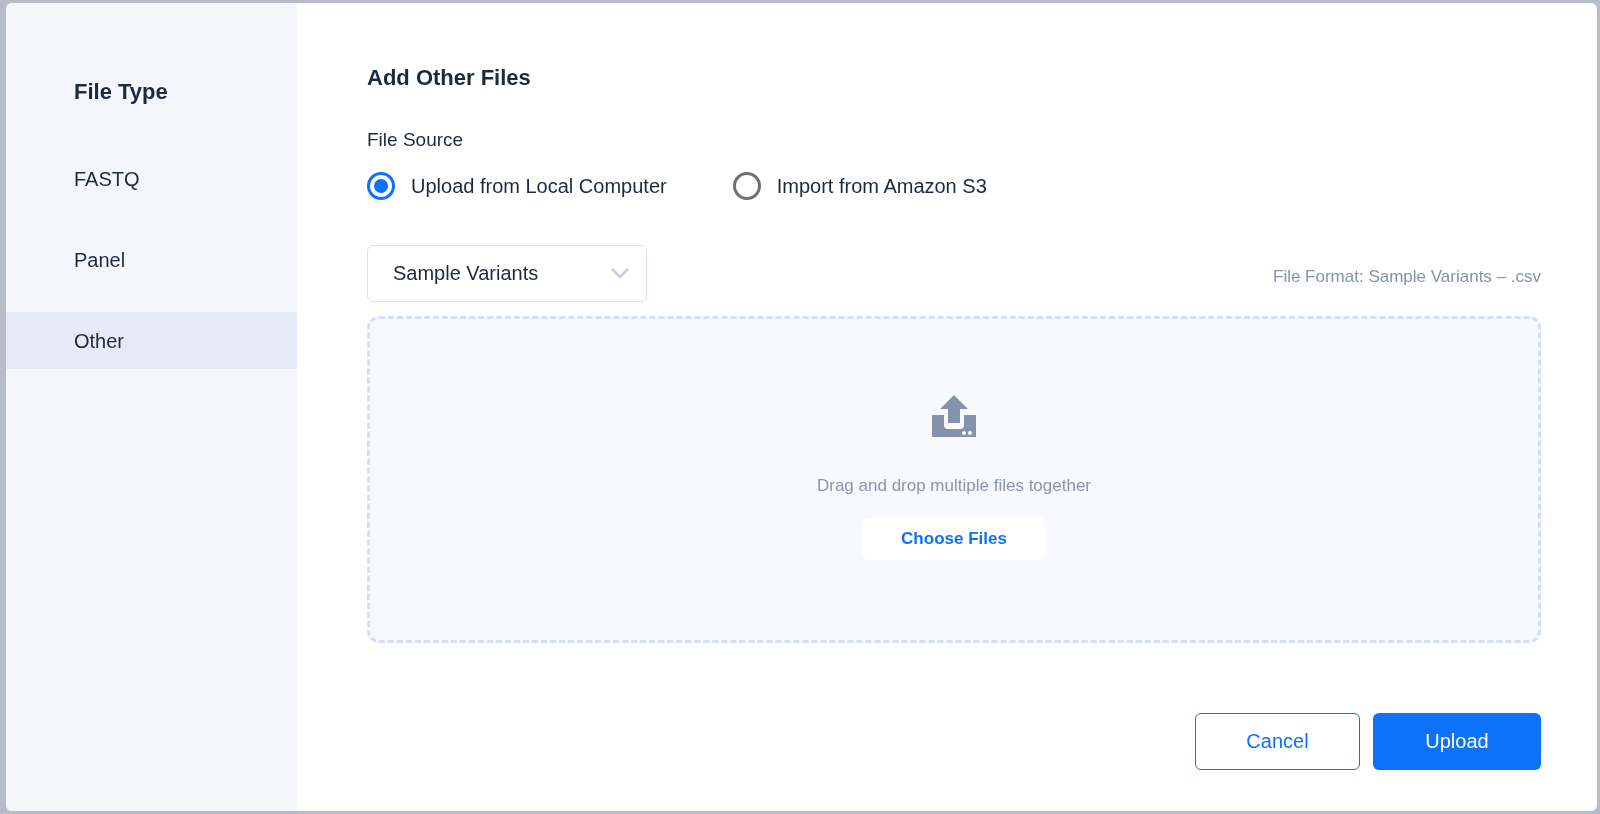 This screenshot has height=814, width=1600. What do you see at coordinates (953, 485) in the screenshot?
I see `dropzone-hint: Drag and drop multiple files together` at bounding box center [953, 485].